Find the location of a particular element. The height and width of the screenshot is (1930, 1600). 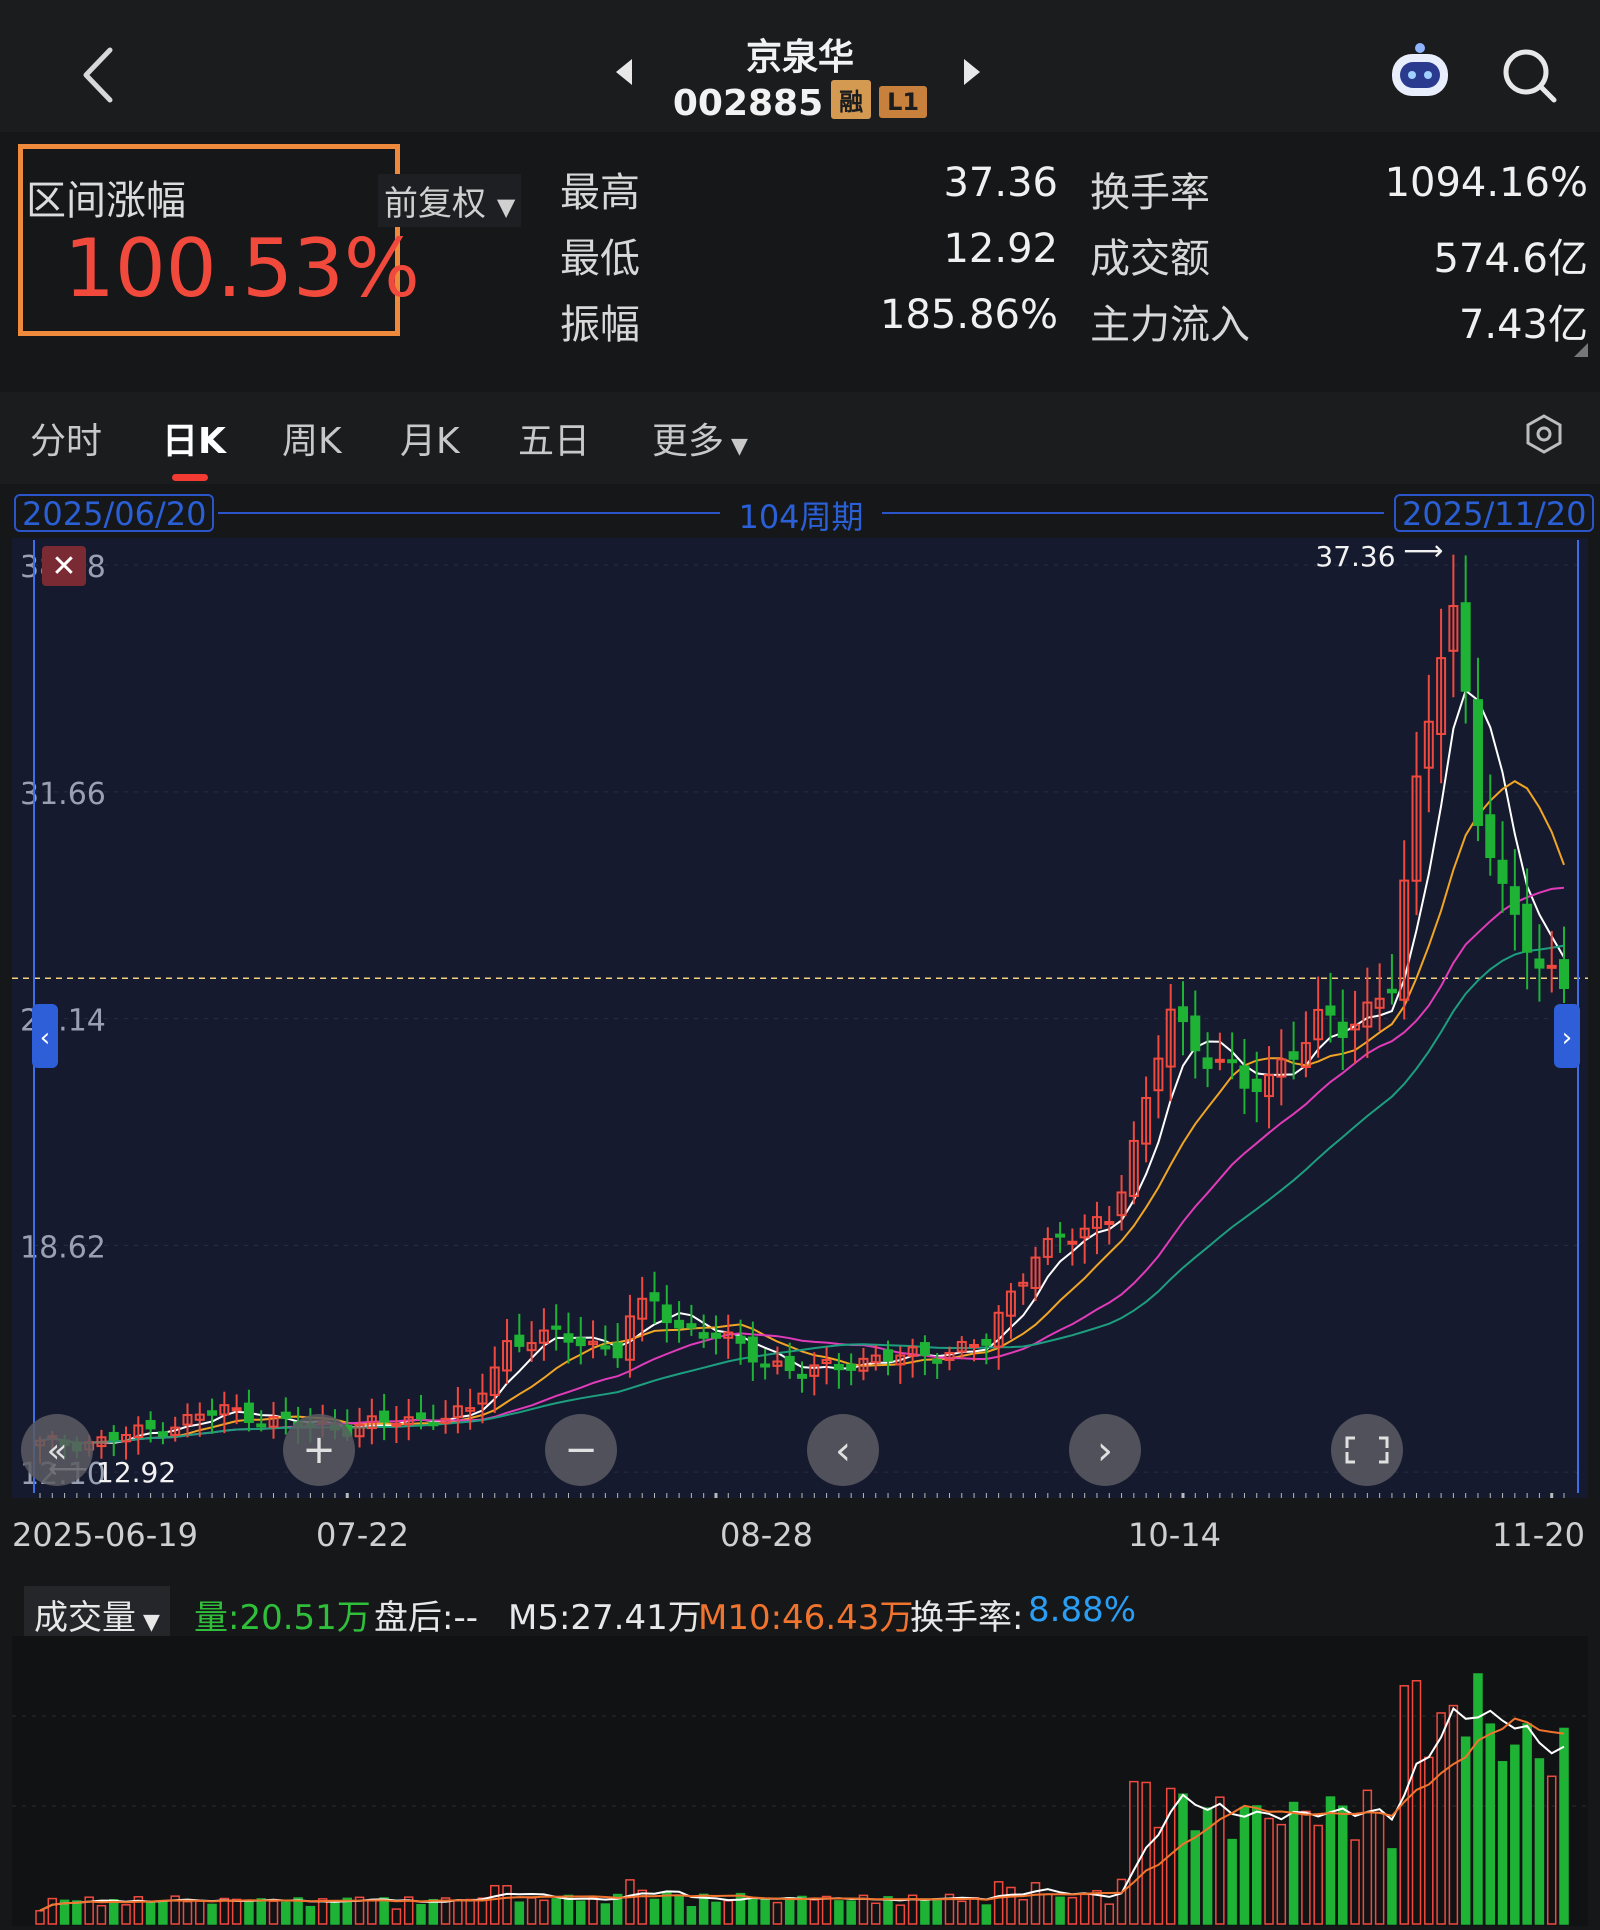

after-hours-value: 盘后:-- is located at coordinates (426, 1618).